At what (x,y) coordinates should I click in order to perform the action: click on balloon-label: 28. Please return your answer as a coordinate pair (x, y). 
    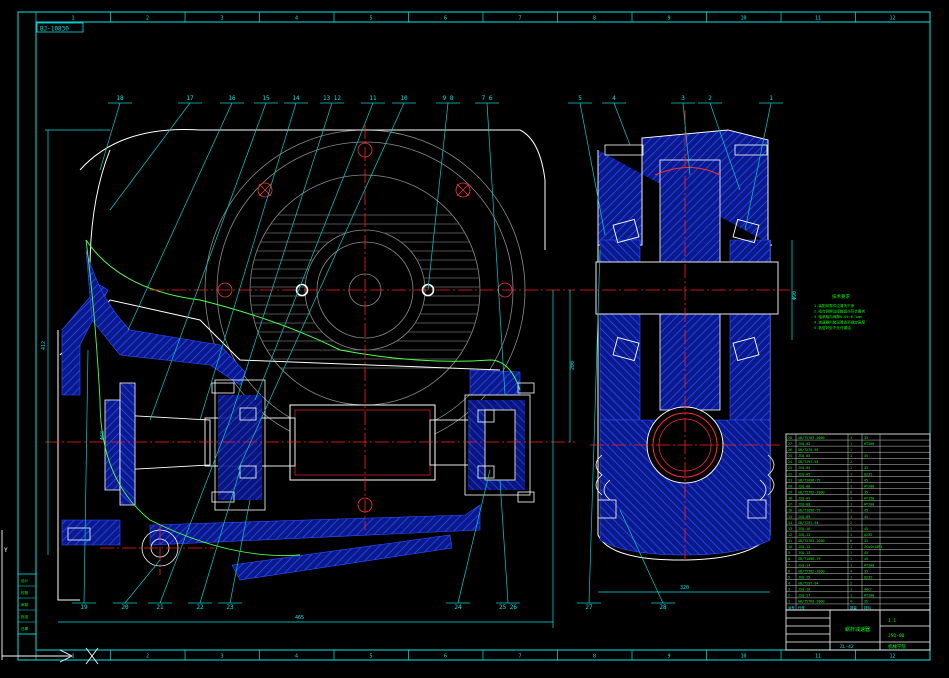
    Looking at the image, I should click on (663, 607).